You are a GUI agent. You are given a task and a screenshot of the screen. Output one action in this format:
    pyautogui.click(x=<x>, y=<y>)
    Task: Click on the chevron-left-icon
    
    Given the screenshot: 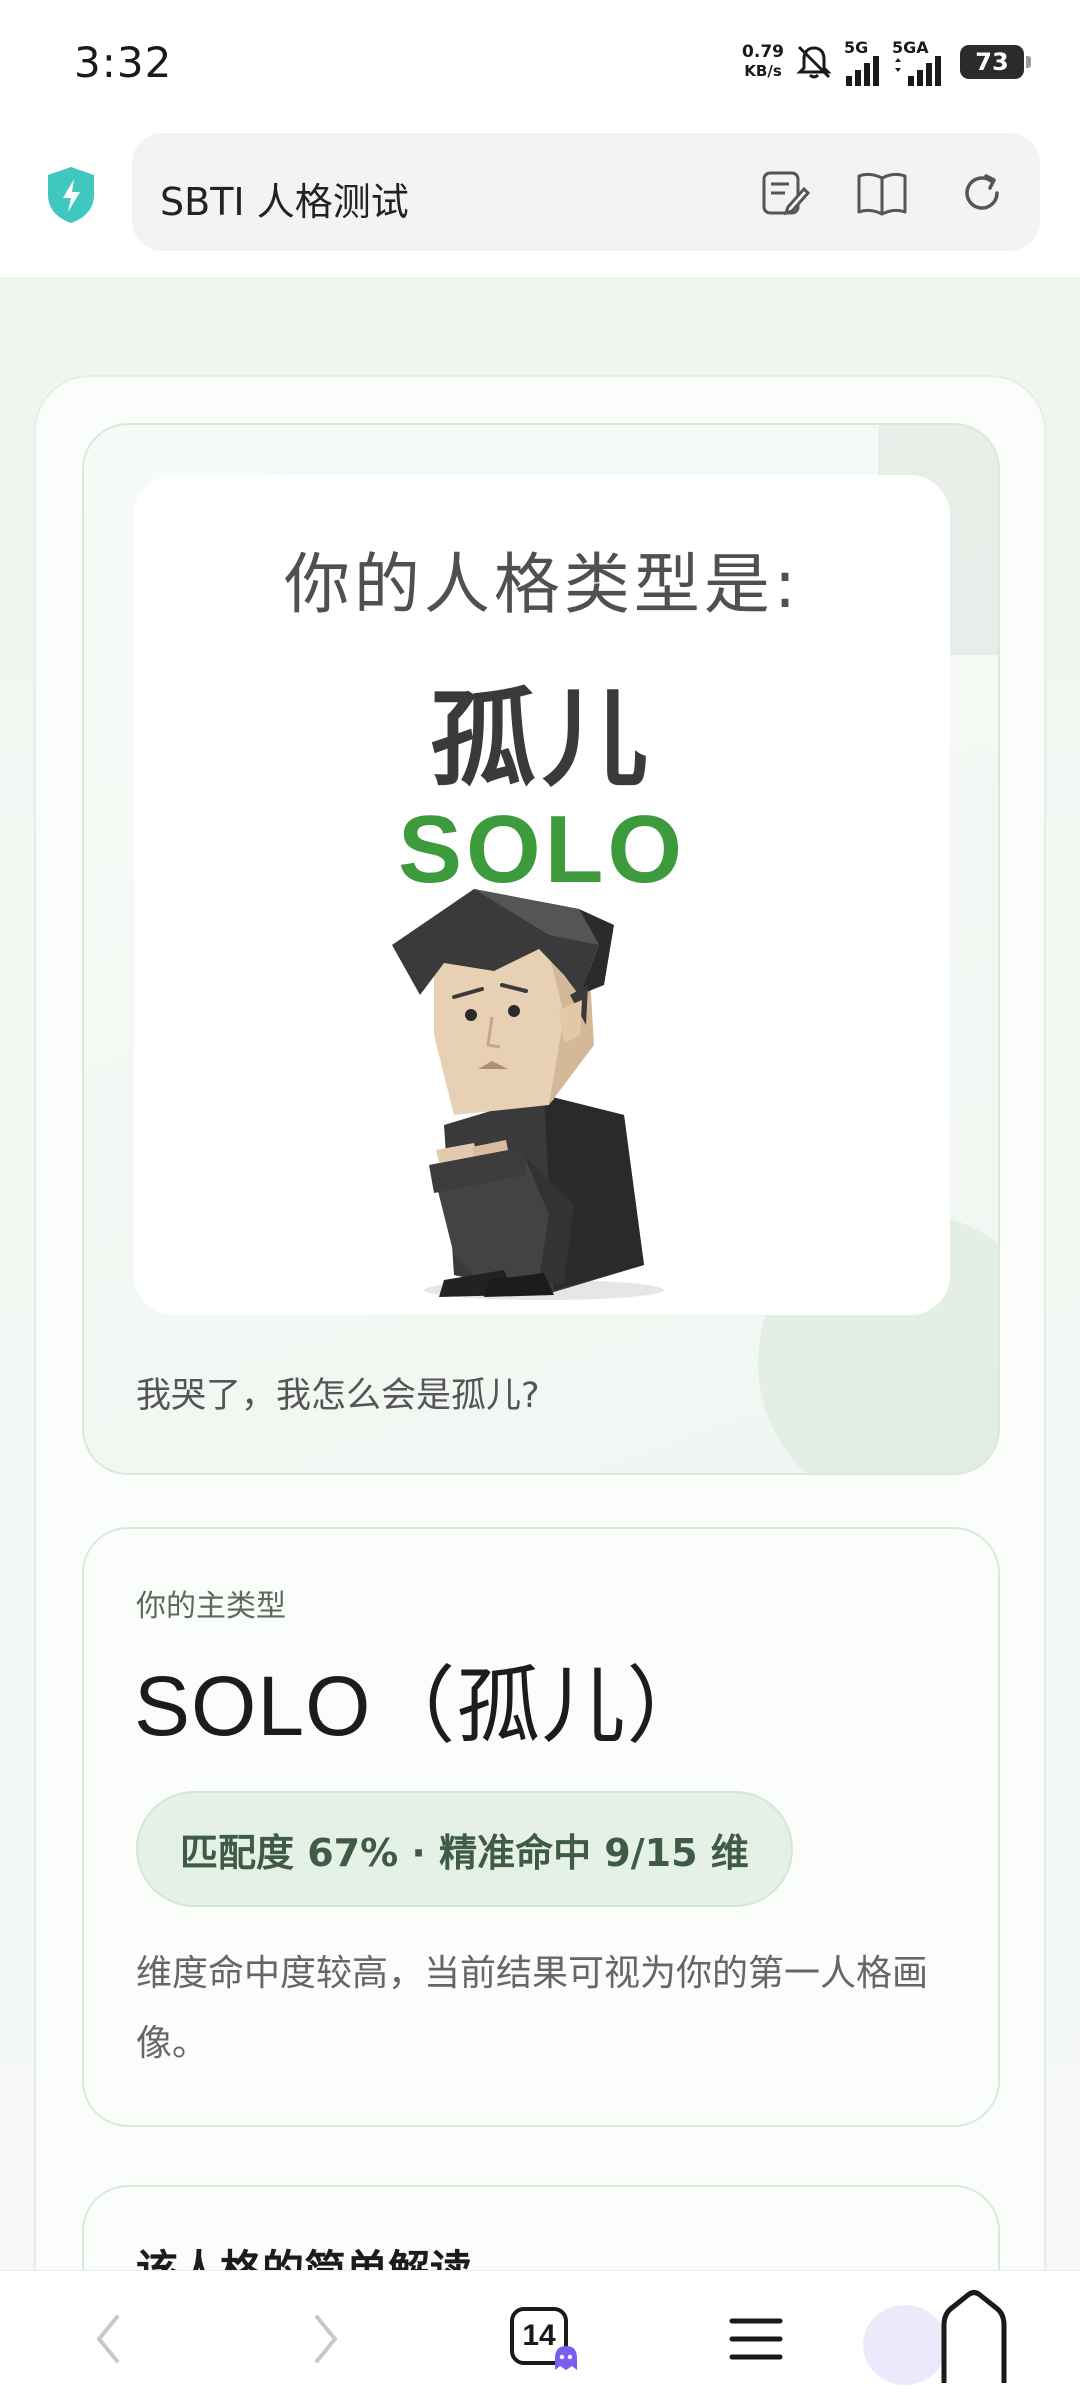 What is the action you would take?
    pyautogui.click(x=108, y=2339)
    